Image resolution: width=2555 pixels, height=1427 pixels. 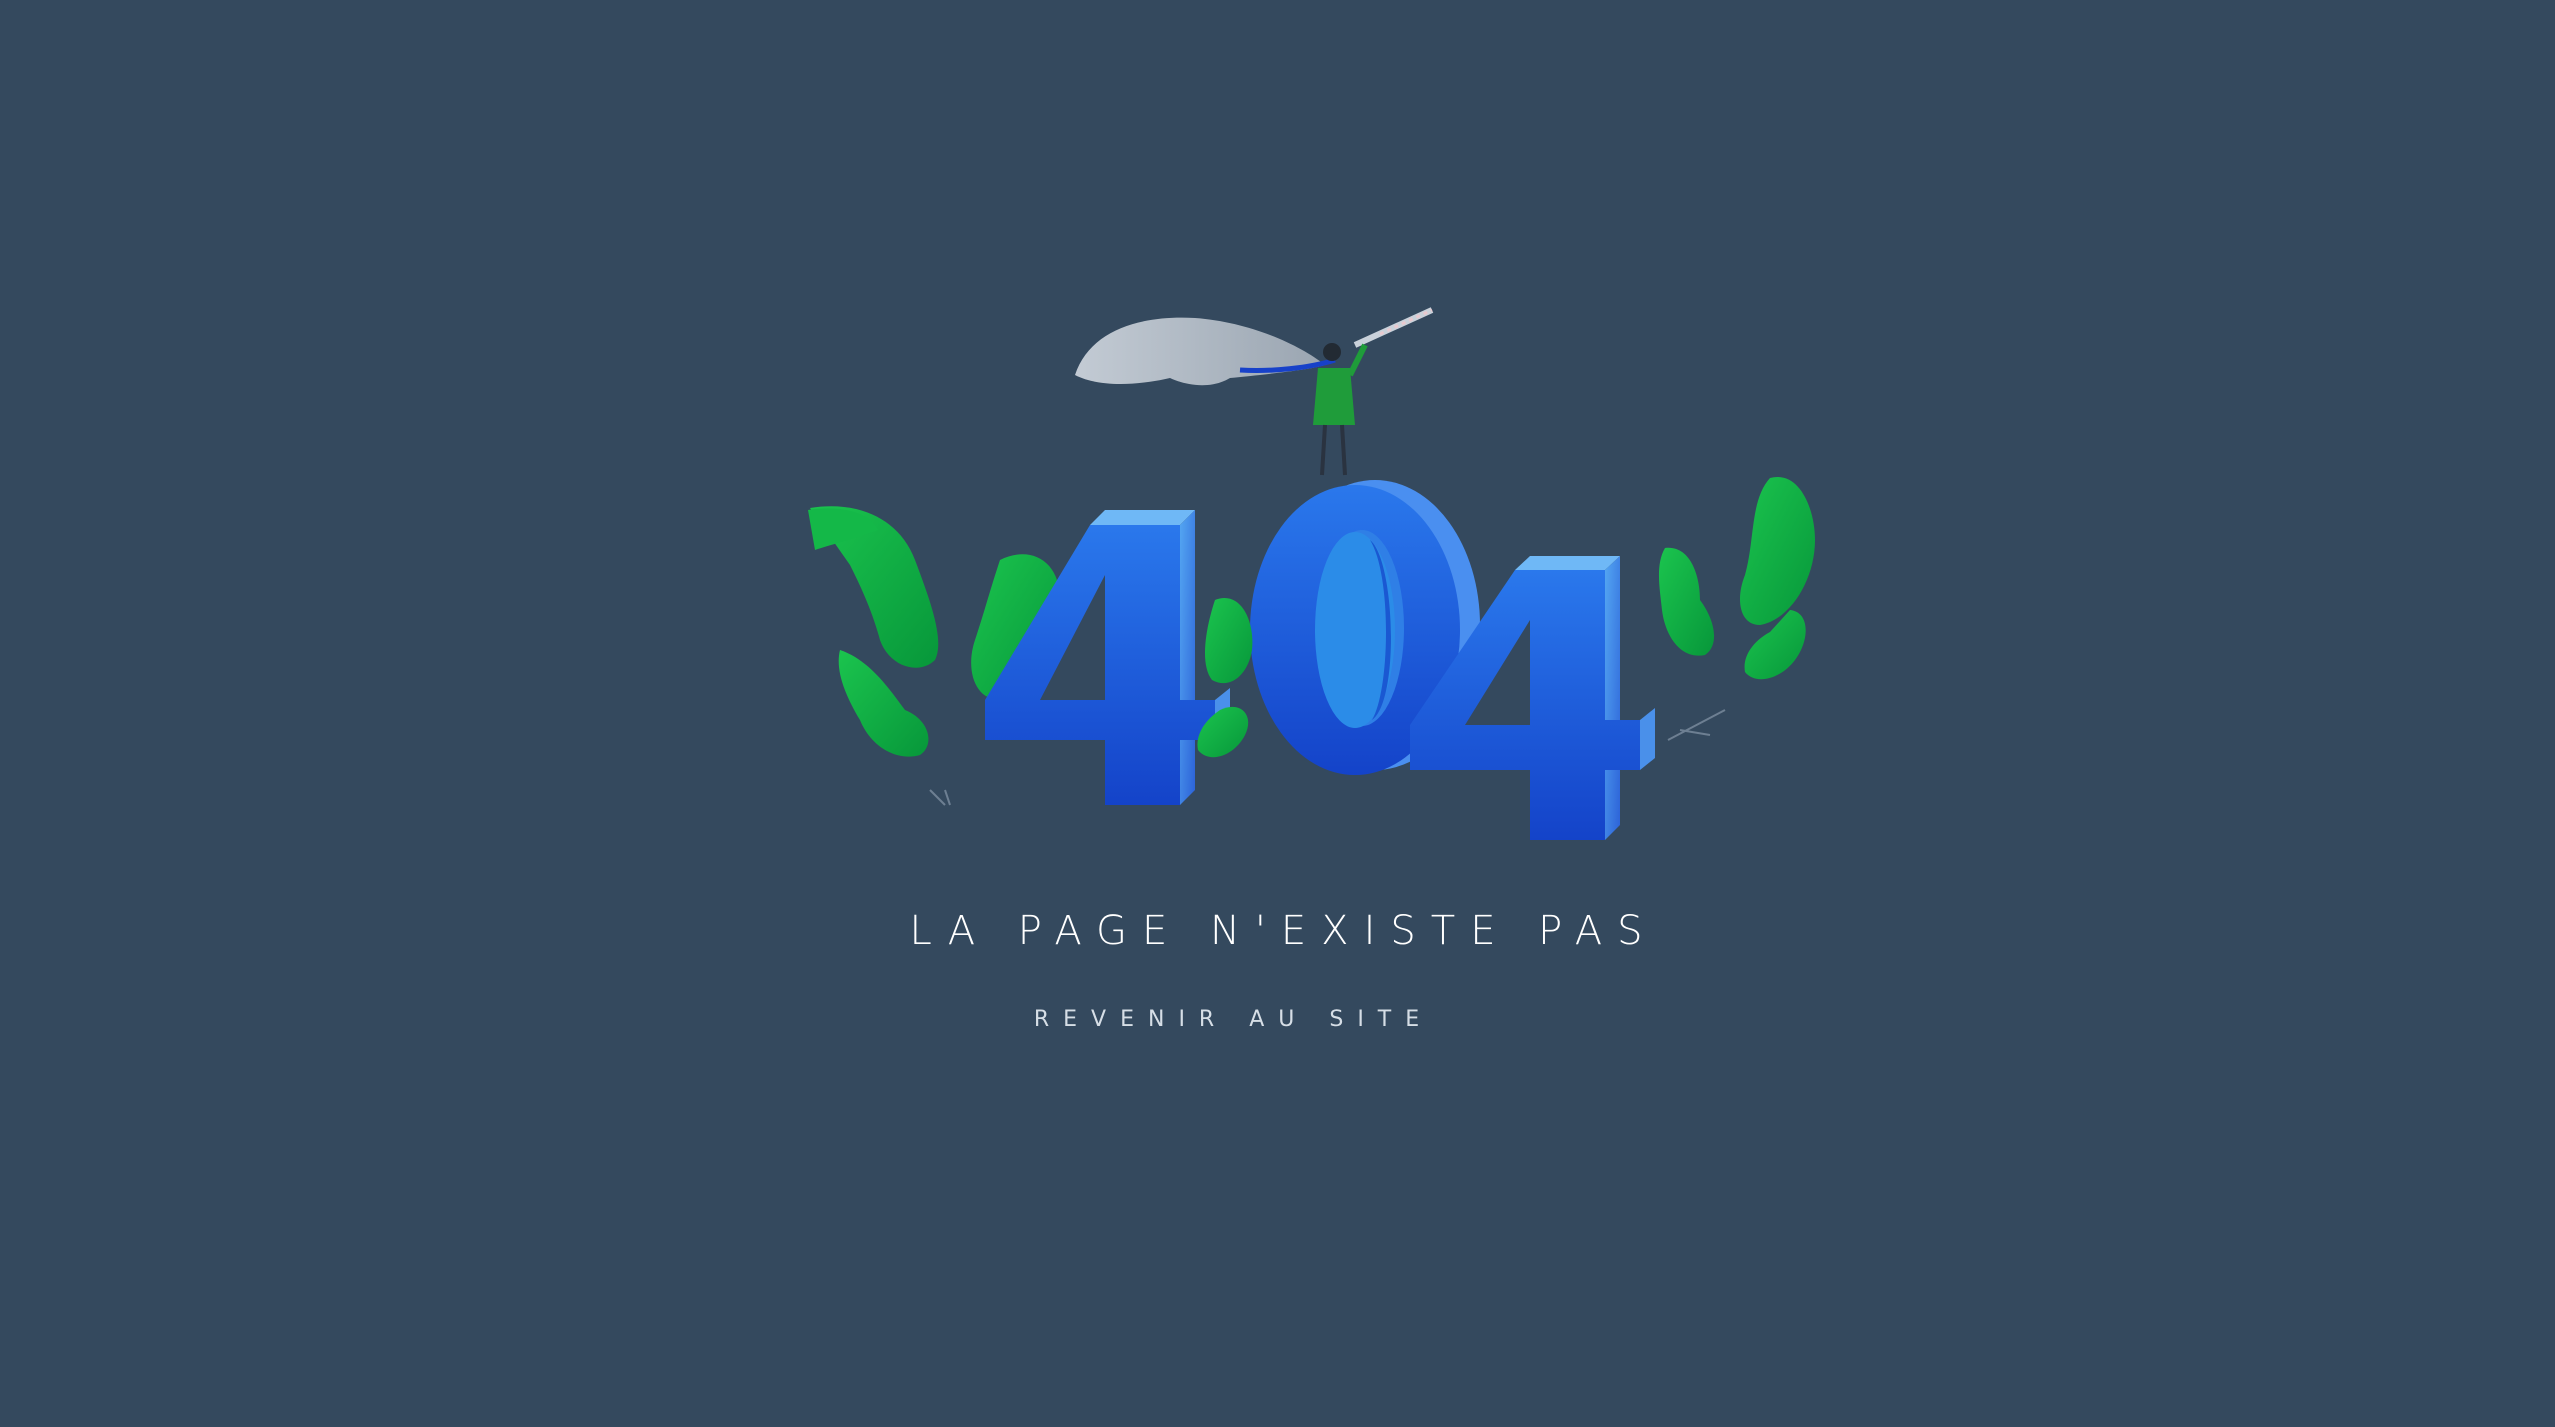 I want to click on middle-leaves, so click(x=1225, y=678).